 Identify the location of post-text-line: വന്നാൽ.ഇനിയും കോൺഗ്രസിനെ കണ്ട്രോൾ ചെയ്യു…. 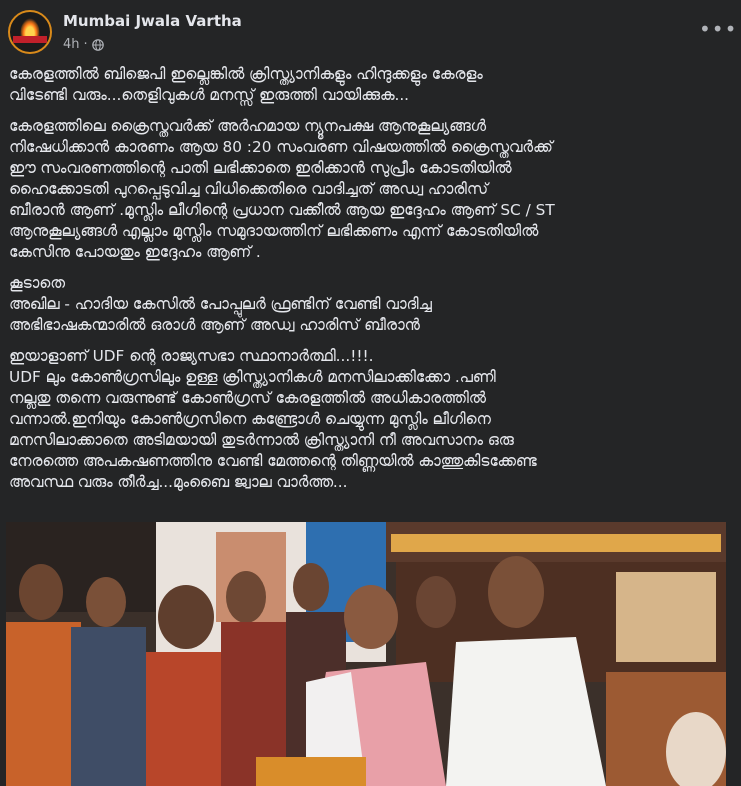
(250, 419).